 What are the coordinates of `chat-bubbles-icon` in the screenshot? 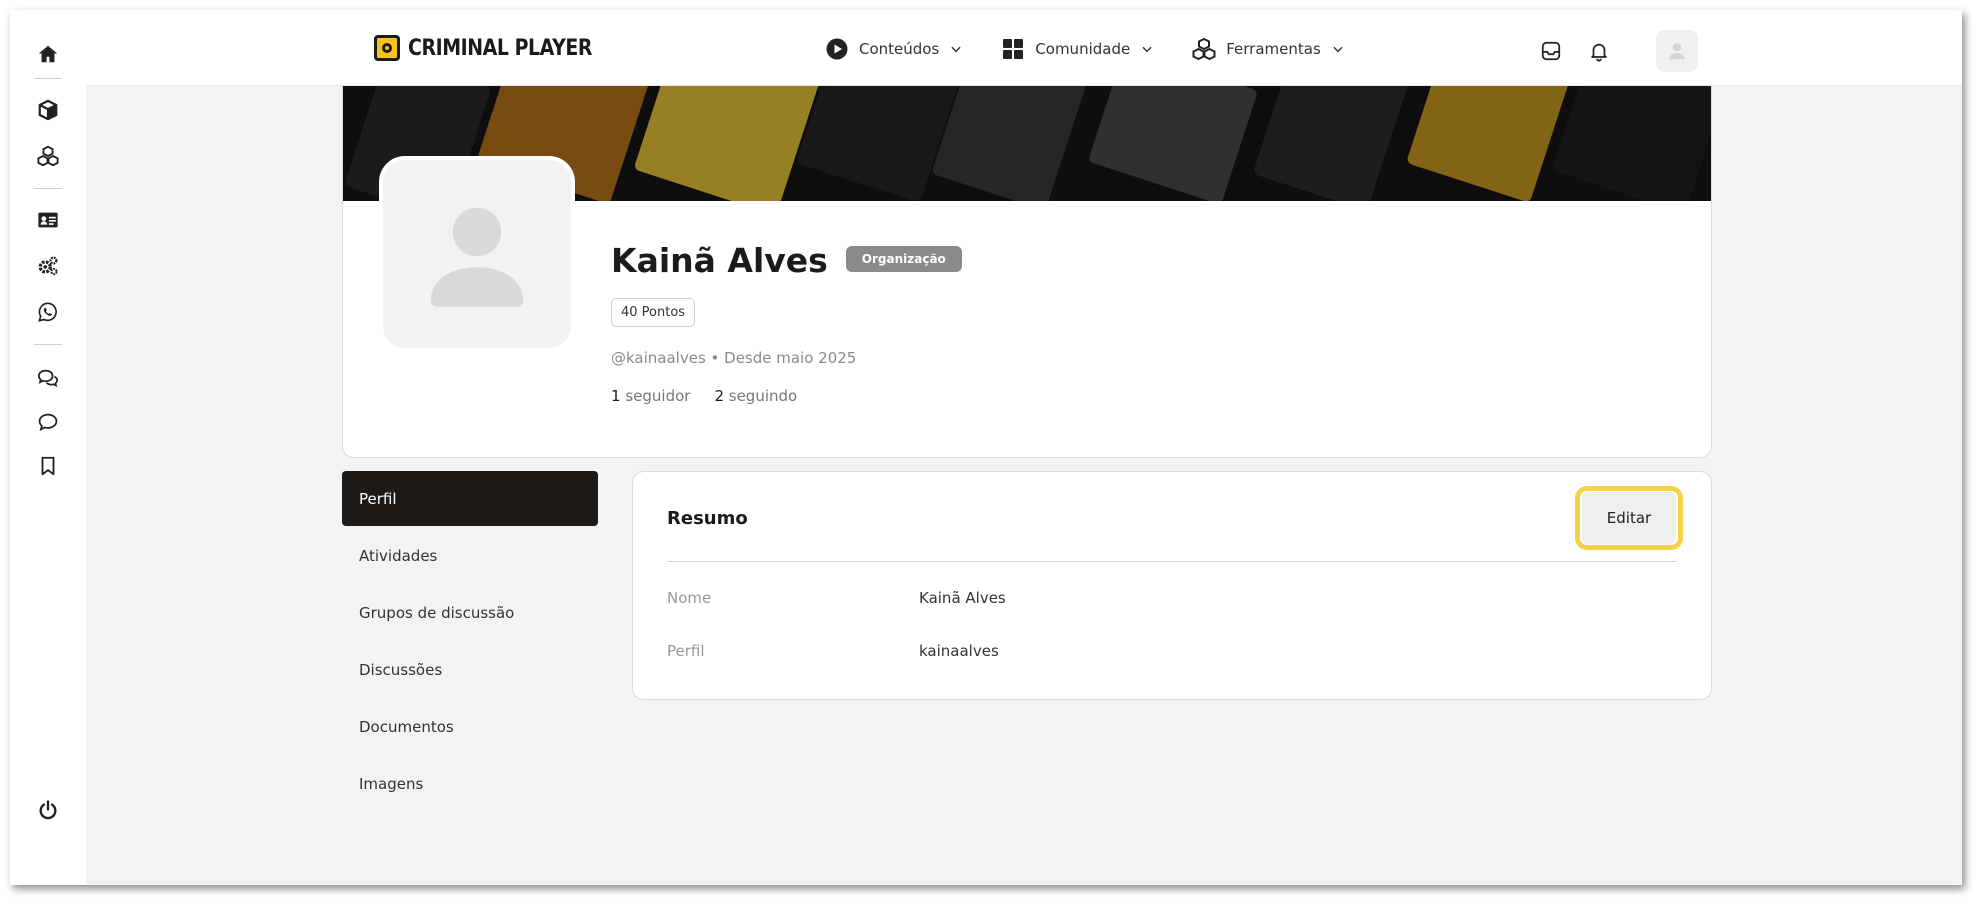 It's located at (48, 378).